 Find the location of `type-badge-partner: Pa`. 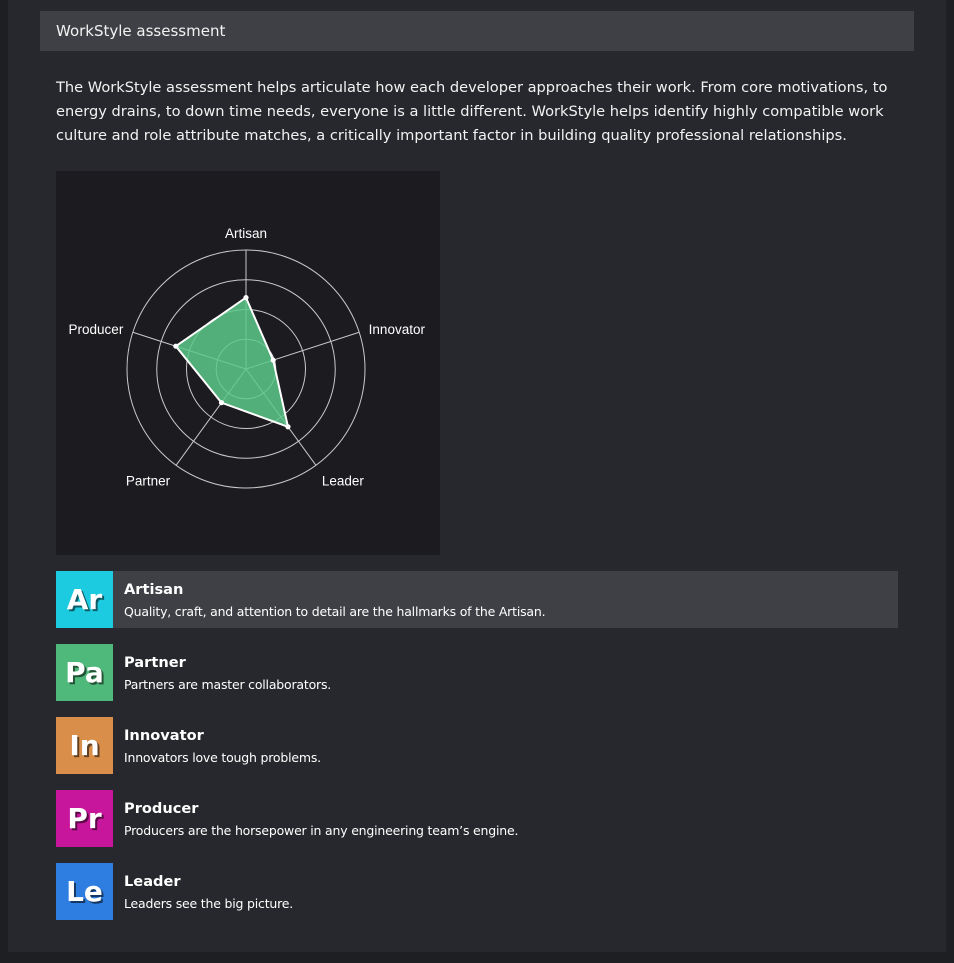

type-badge-partner: Pa is located at coordinates (84, 672).